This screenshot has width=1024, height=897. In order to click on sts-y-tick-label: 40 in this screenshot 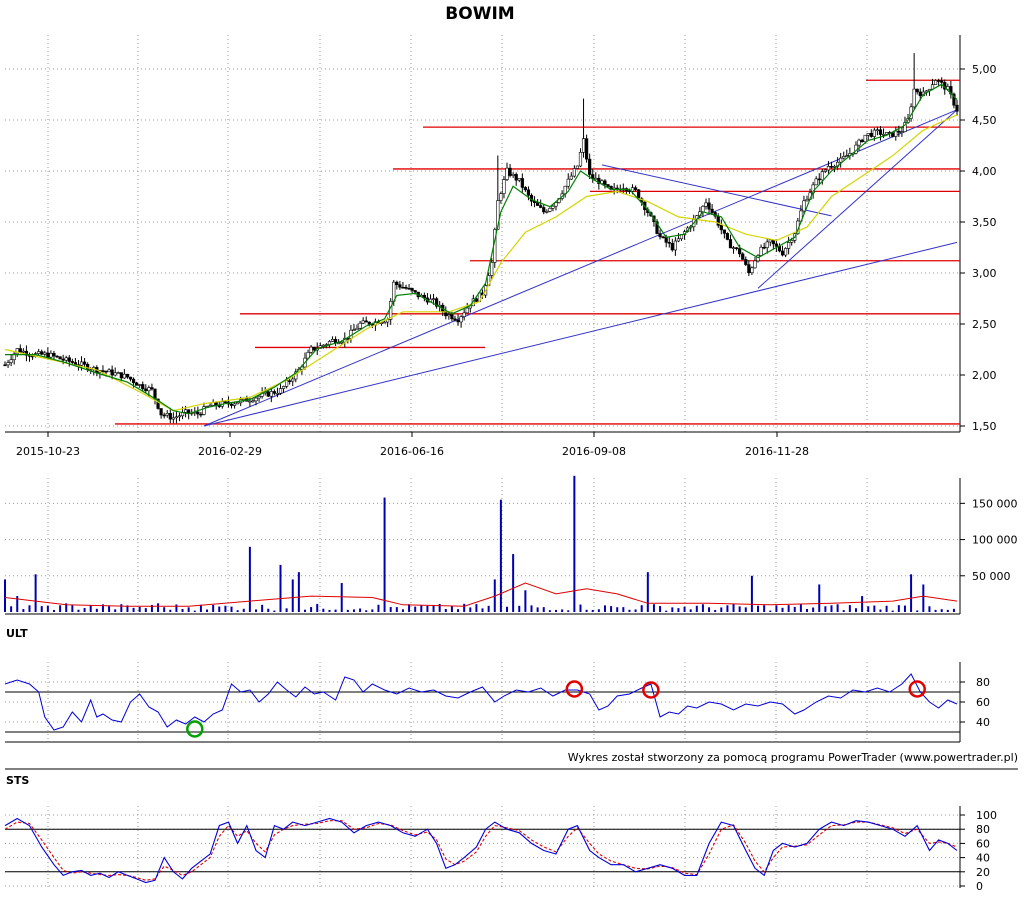, I will do `click(983, 858)`.